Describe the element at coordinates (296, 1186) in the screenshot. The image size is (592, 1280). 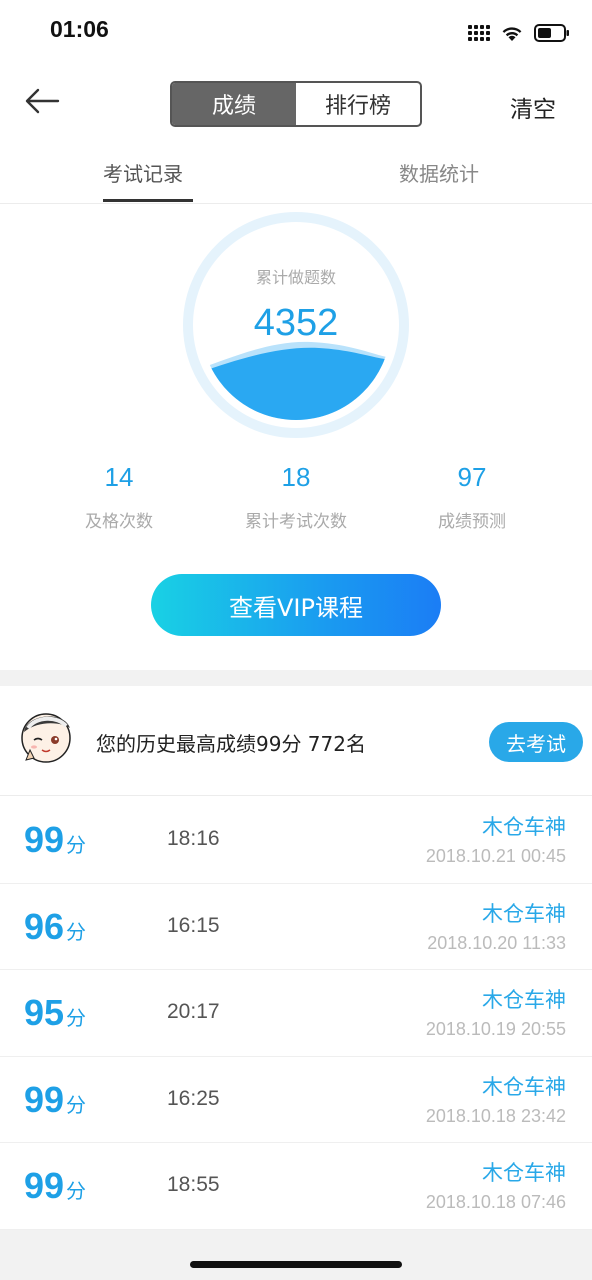
I see `list-item: 99 分 18:55 木仓车神 2018.10.18 07:46` at that location.